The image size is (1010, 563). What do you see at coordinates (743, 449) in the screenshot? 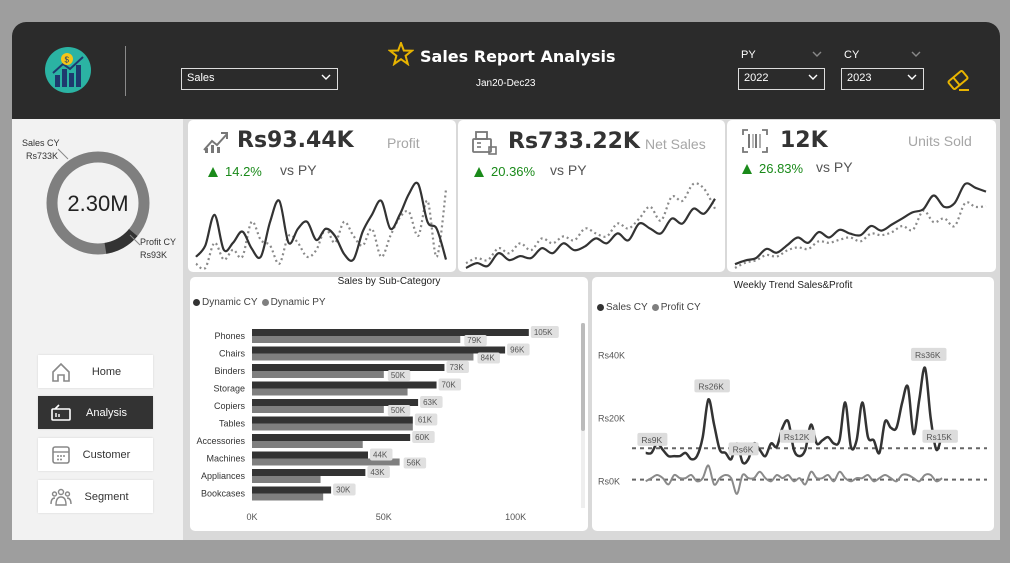
I see `line-annotation-label: Rs6K` at bounding box center [743, 449].